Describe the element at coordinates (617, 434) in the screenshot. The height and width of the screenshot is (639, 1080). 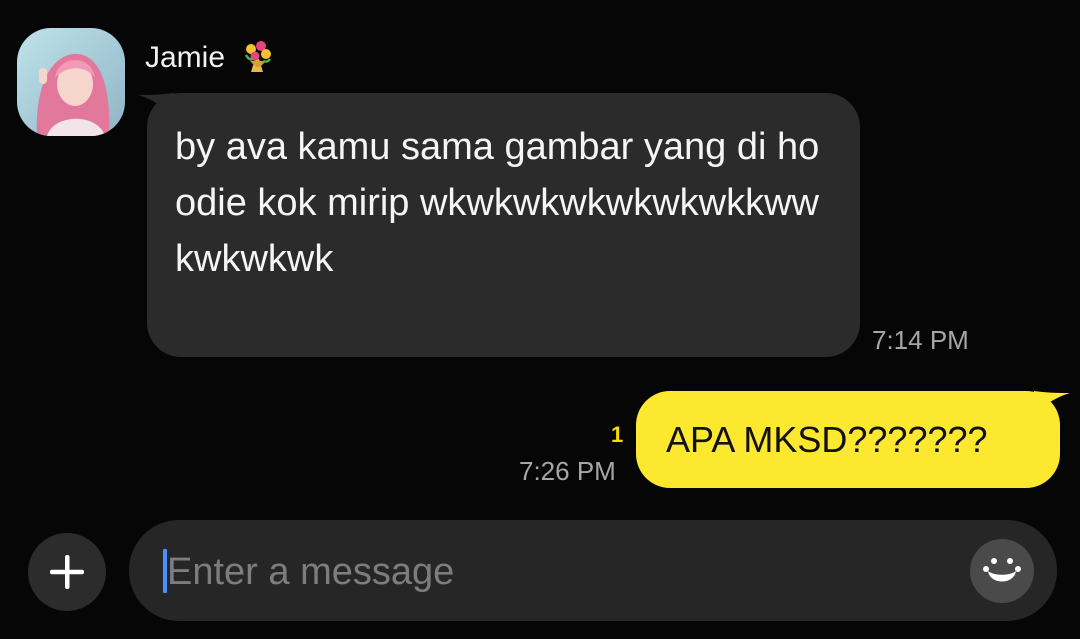
I see `unread-count: 1` at that location.